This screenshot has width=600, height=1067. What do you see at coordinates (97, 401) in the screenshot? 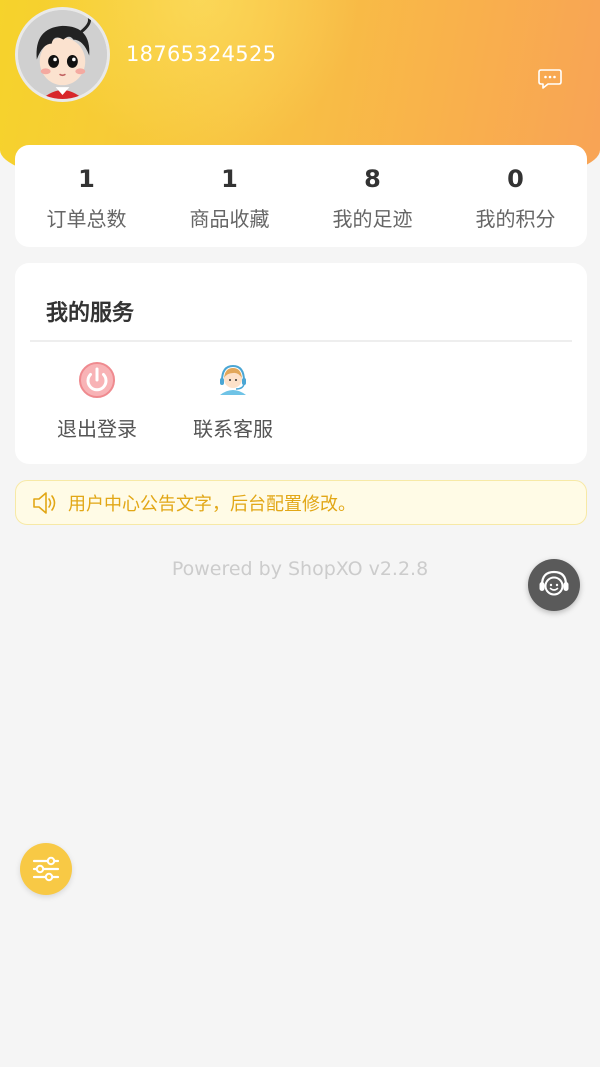
I see `logout-button: 退出登录` at bounding box center [97, 401].